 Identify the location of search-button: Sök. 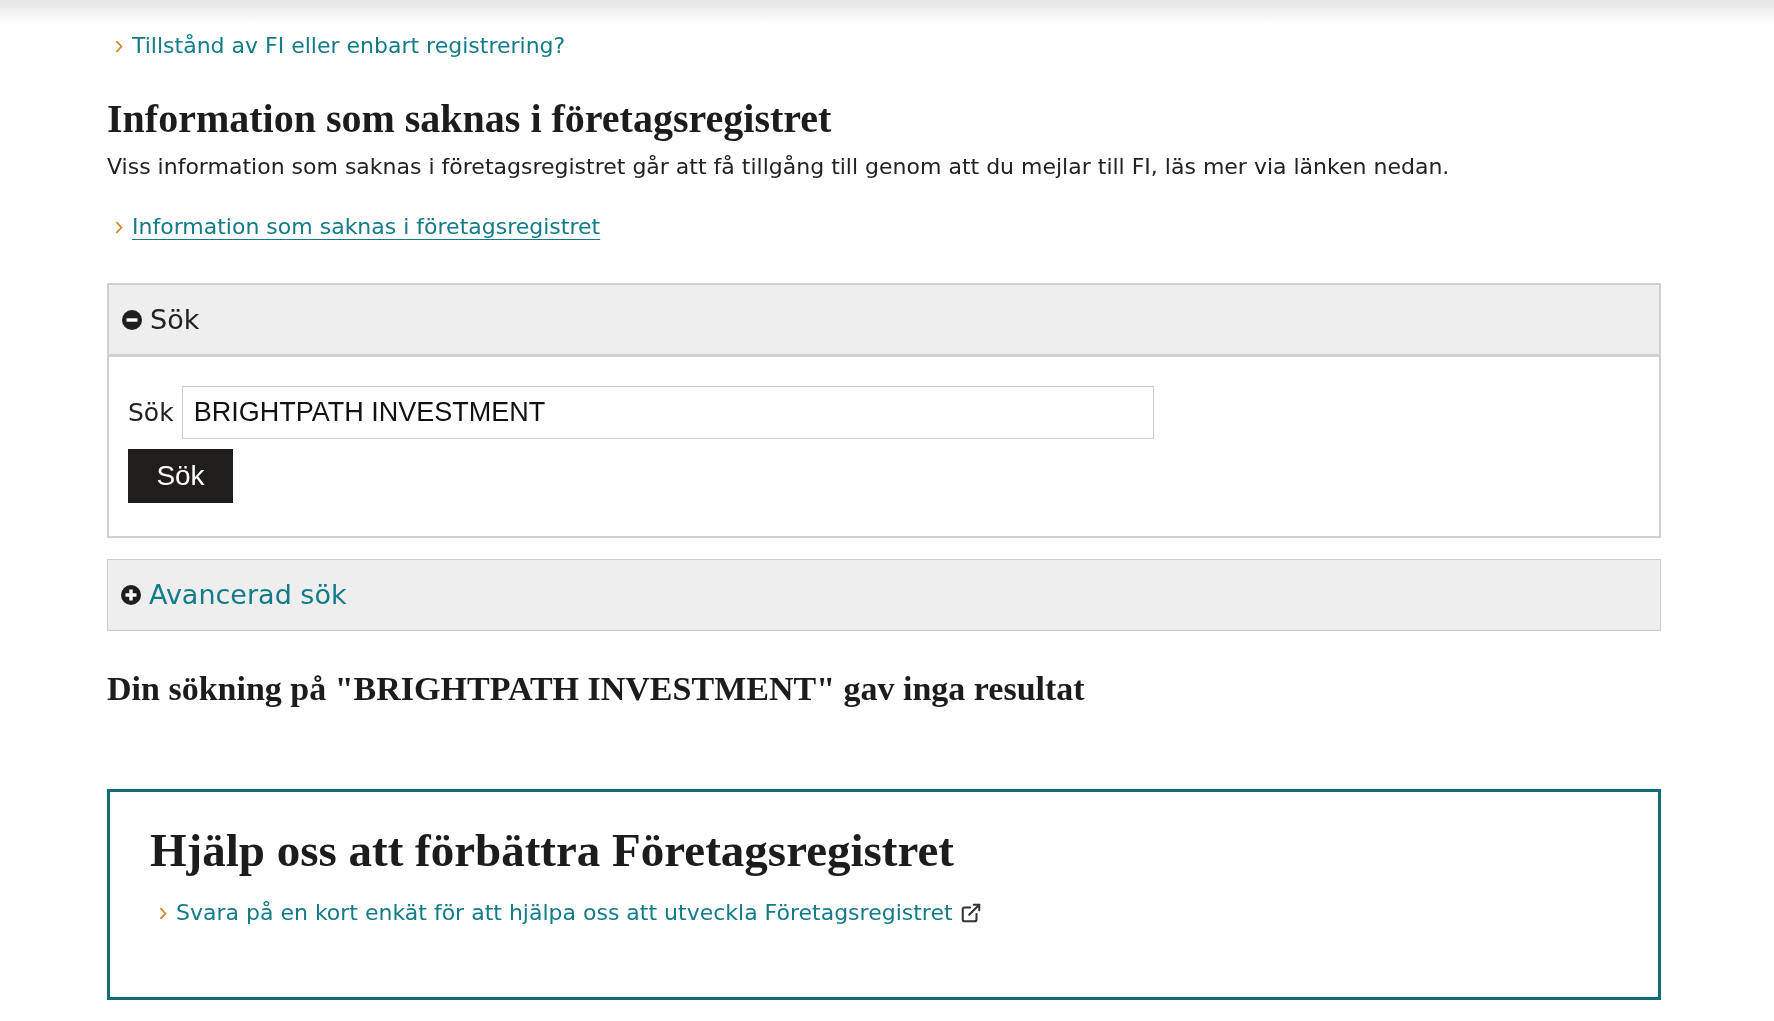
(180, 476).